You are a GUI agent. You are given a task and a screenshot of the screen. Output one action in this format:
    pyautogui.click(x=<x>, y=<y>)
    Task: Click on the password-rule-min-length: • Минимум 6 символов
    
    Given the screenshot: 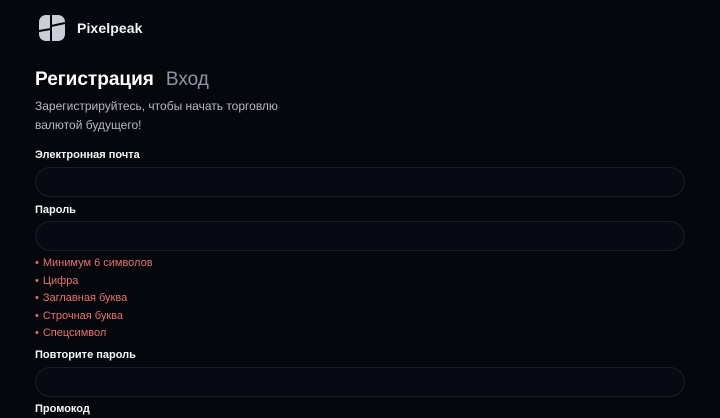 What is the action you would take?
    pyautogui.click(x=94, y=263)
    